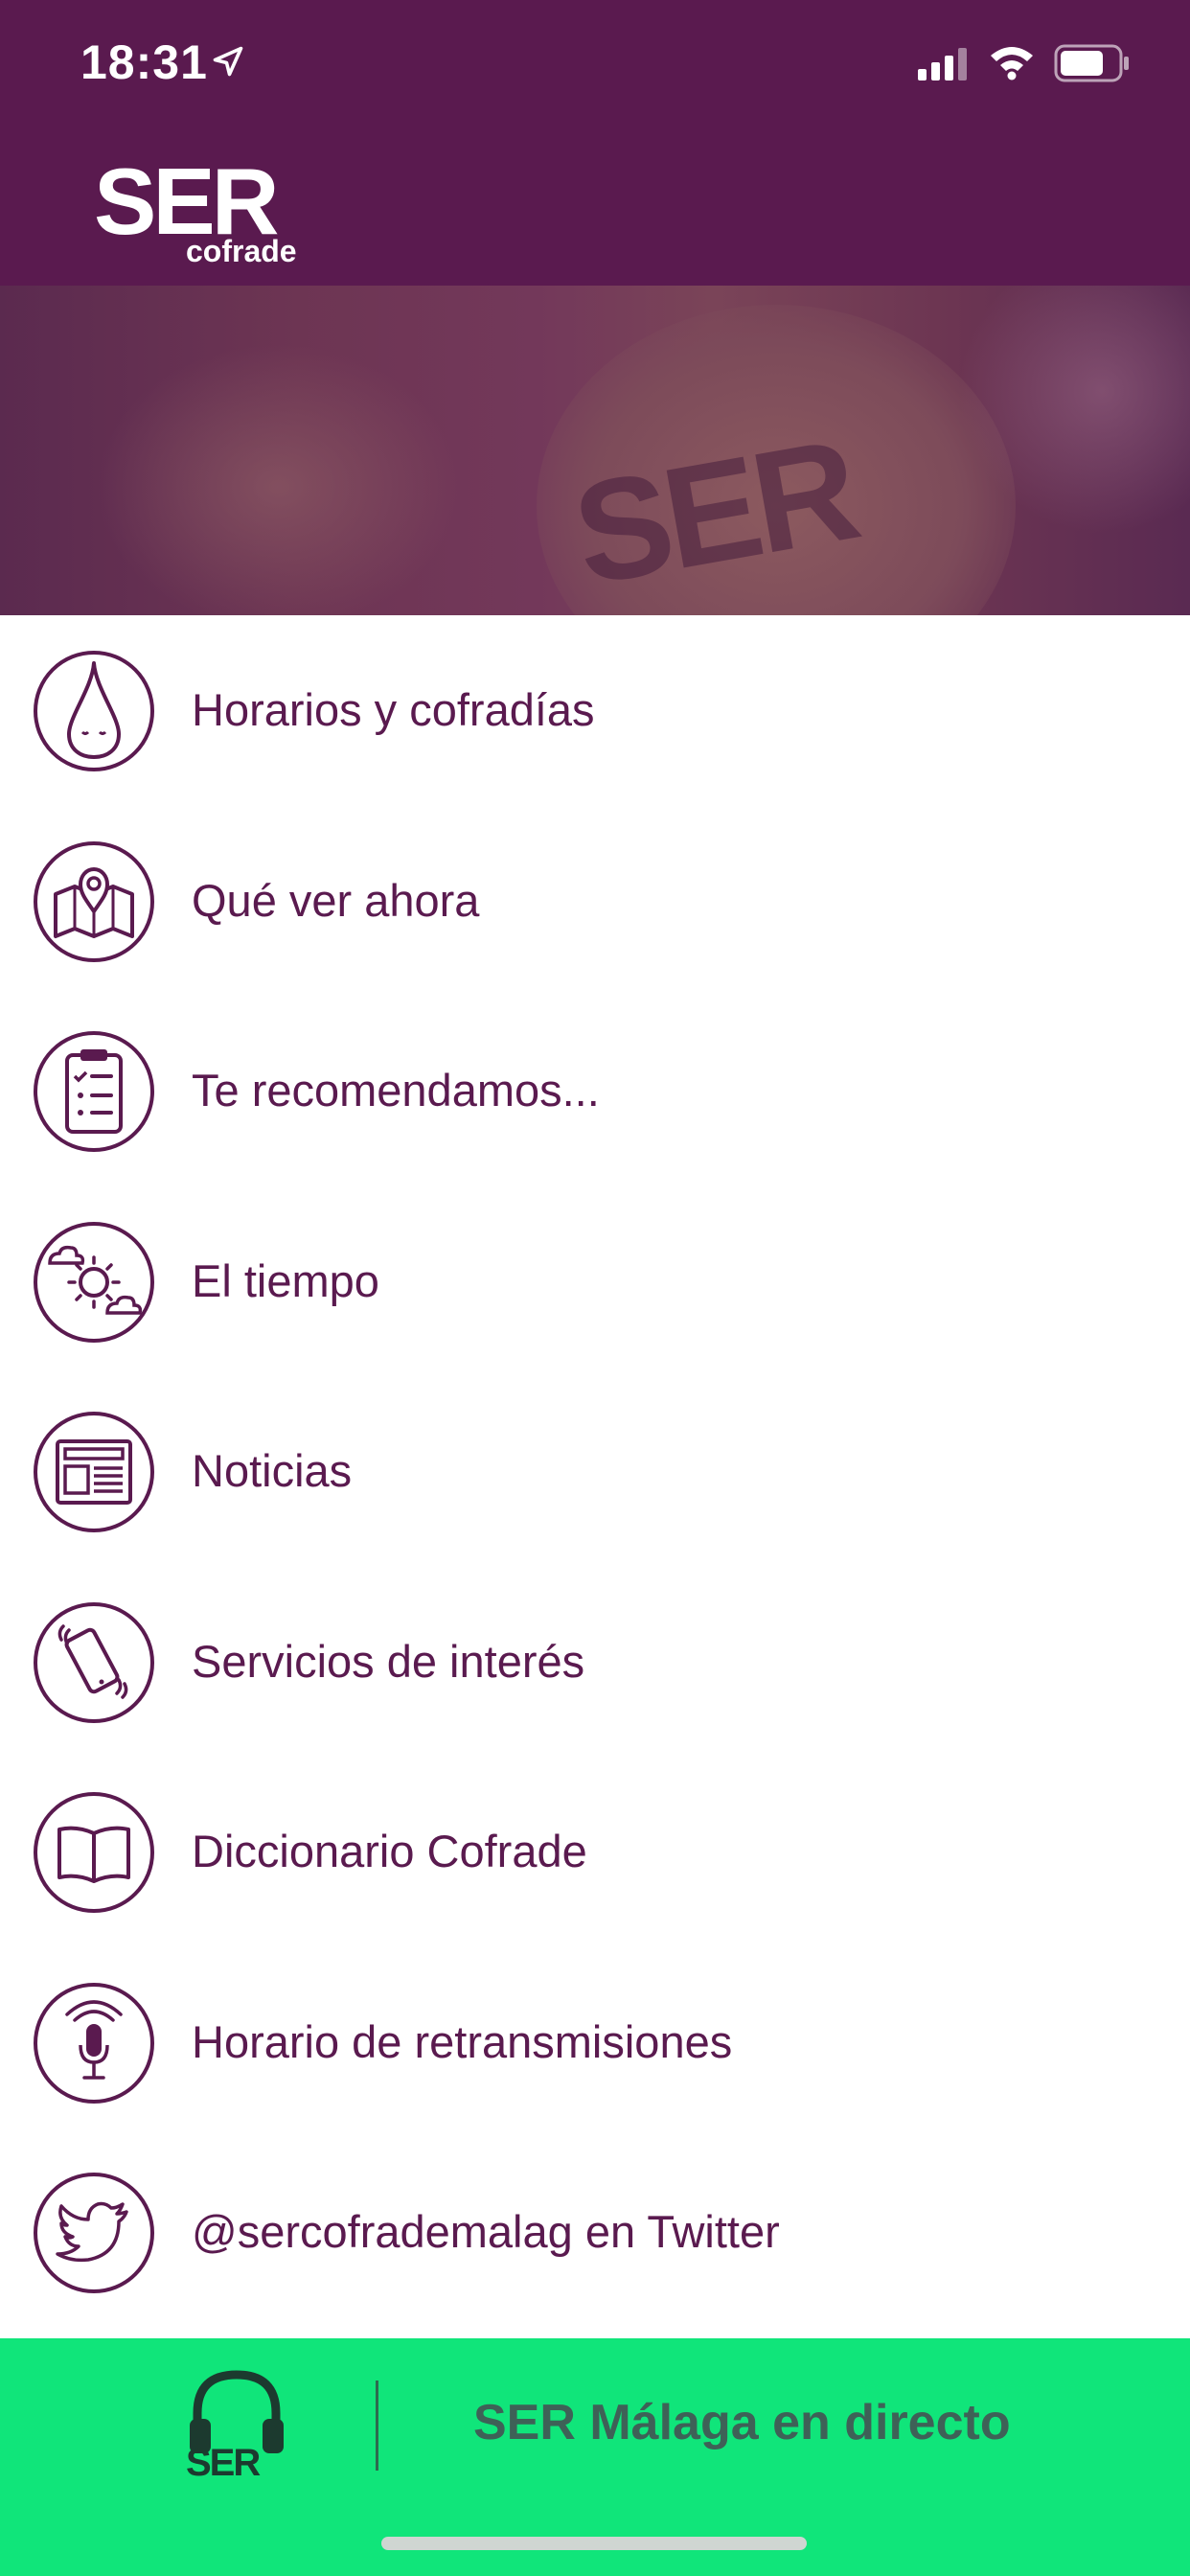  Describe the element at coordinates (94, 1472) in the screenshot. I see `newspaper-icon` at that location.